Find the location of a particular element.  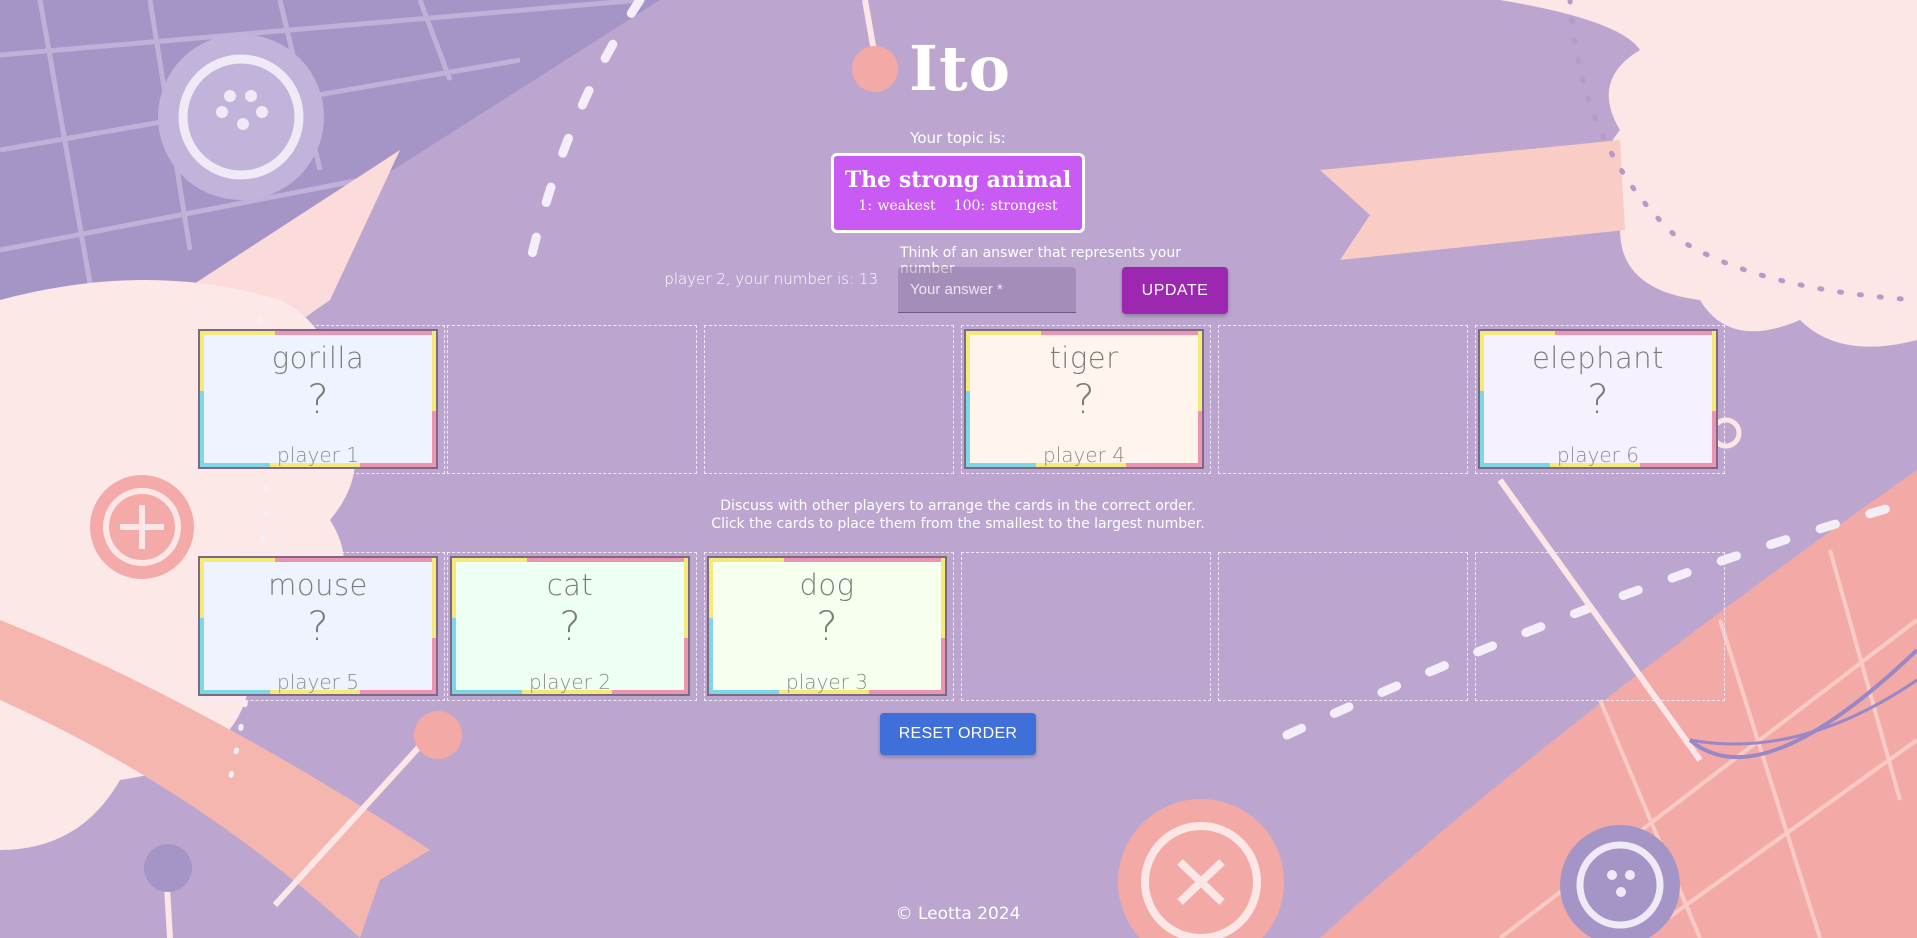

answer-card: cat? player 2 is located at coordinates (570, 626).